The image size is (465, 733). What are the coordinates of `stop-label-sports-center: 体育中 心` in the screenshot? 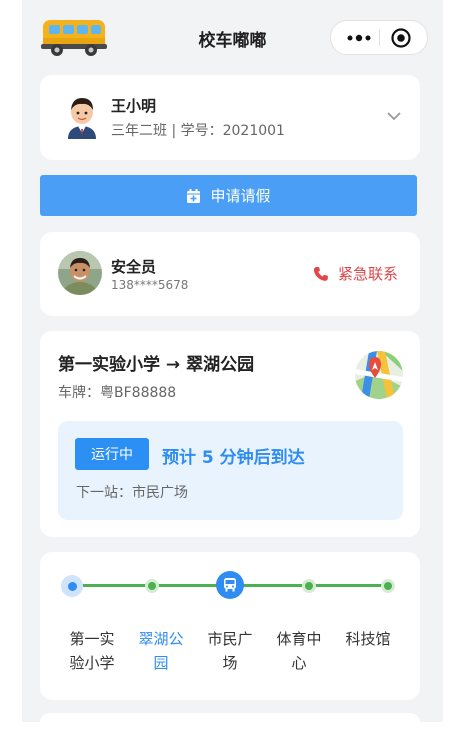 It's located at (299, 651).